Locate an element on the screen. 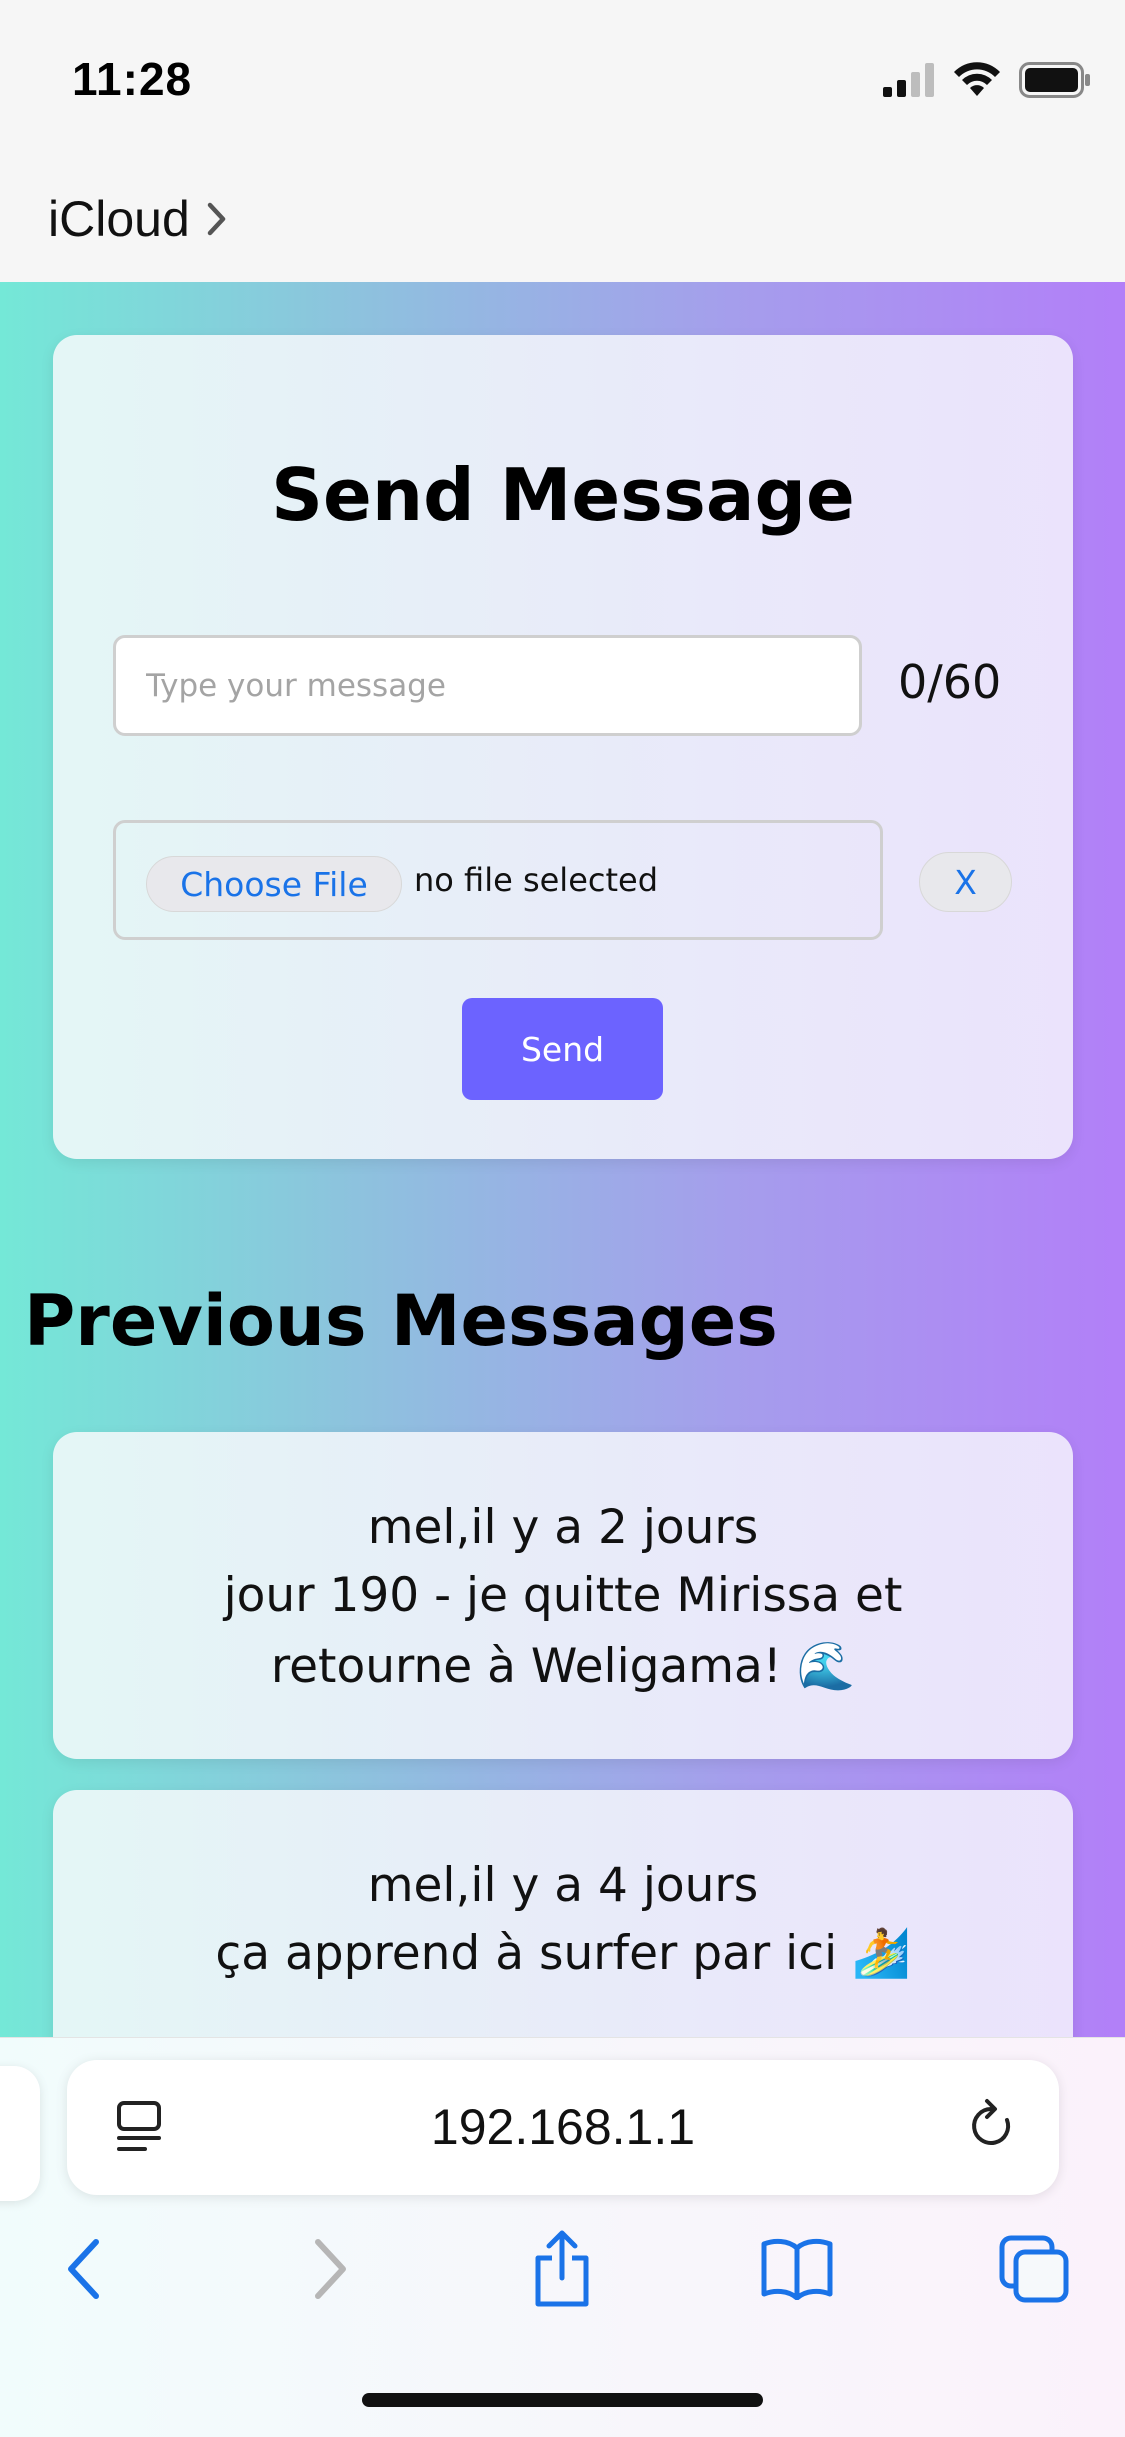 The width and height of the screenshot is (1125, 2437). reload-icon is located at coordinates (993, 2126).